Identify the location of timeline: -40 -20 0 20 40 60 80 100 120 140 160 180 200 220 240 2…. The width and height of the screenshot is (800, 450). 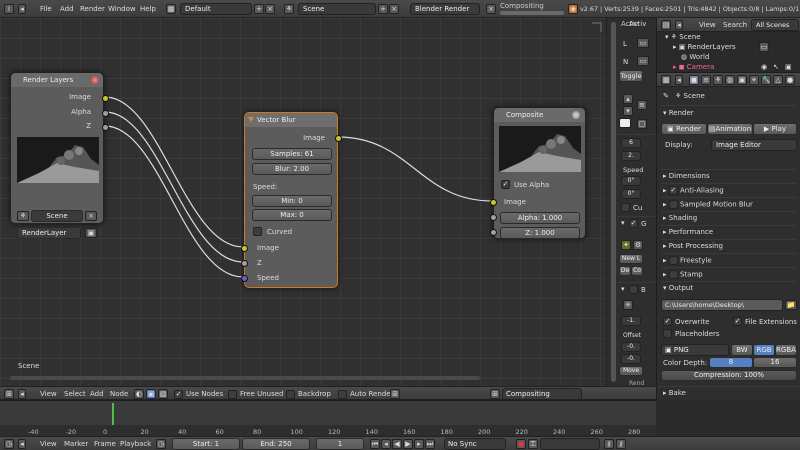
(328, 418).